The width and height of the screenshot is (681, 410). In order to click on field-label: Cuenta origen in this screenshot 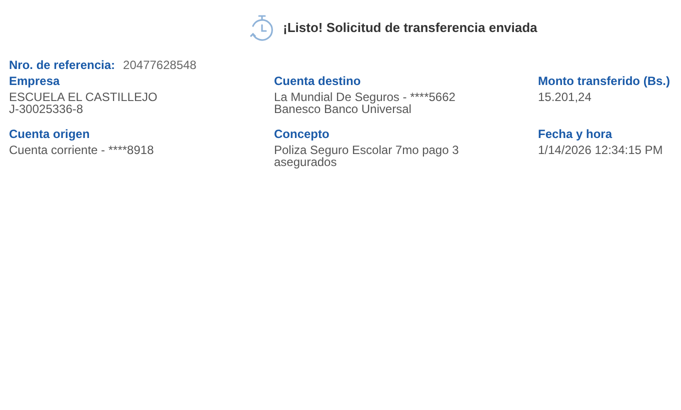, I will do `click(50, 134)`.